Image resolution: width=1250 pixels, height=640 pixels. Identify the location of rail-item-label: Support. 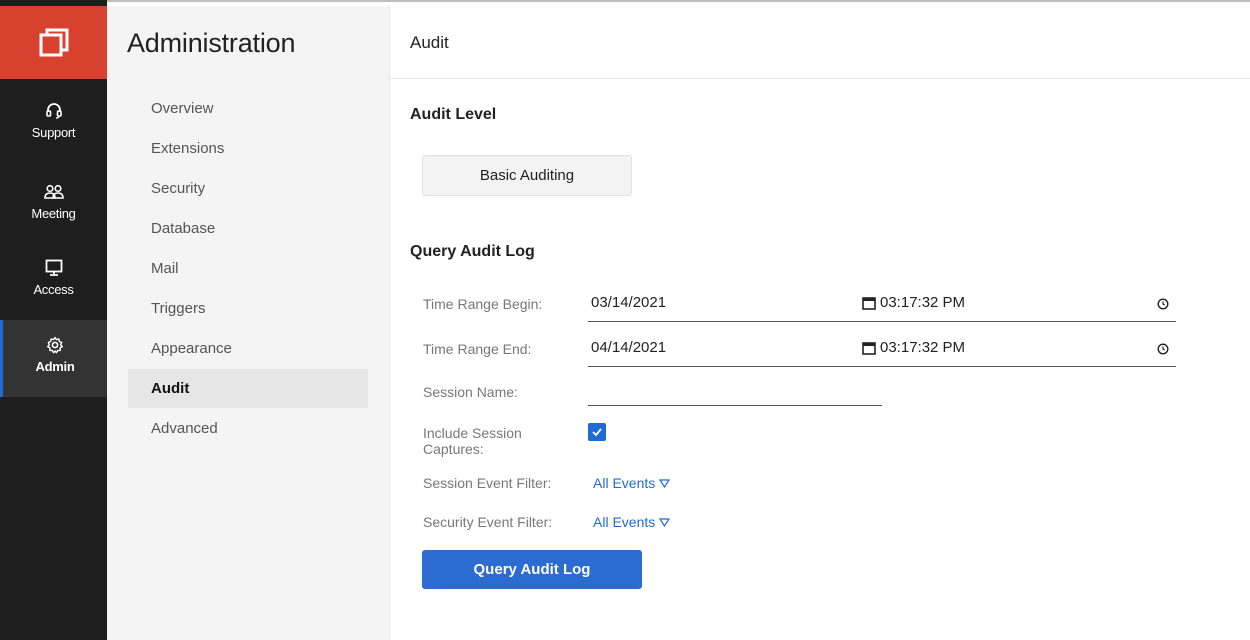
(53, 132).